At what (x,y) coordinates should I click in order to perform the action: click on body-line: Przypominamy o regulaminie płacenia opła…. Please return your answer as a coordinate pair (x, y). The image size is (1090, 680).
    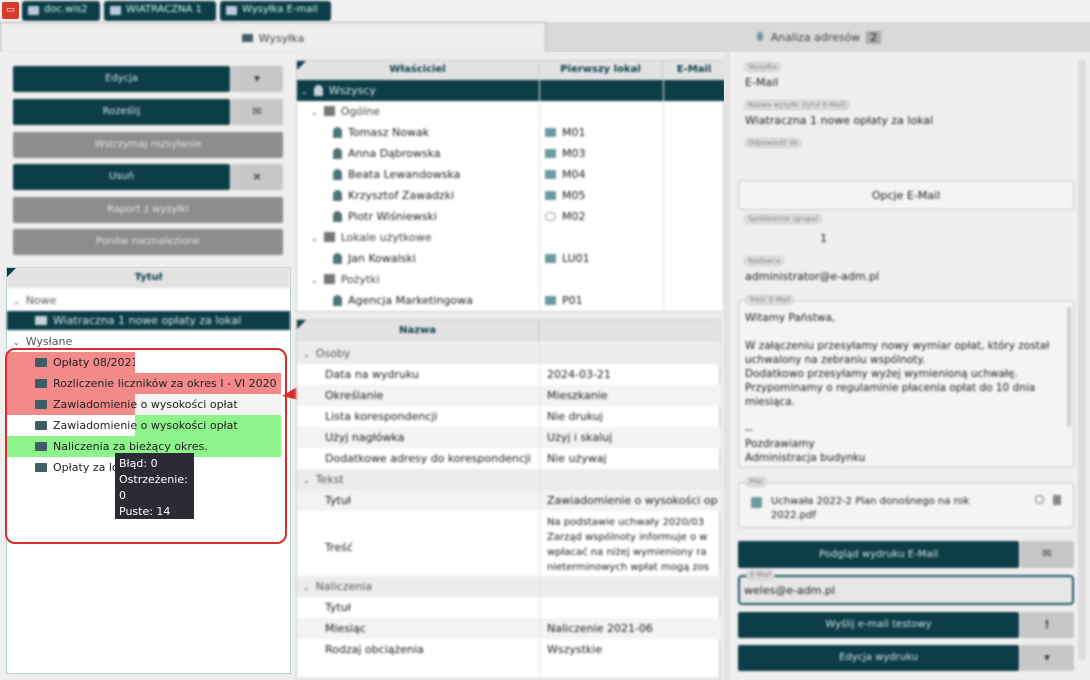
    Looking at the image, I should click on (890, 388).